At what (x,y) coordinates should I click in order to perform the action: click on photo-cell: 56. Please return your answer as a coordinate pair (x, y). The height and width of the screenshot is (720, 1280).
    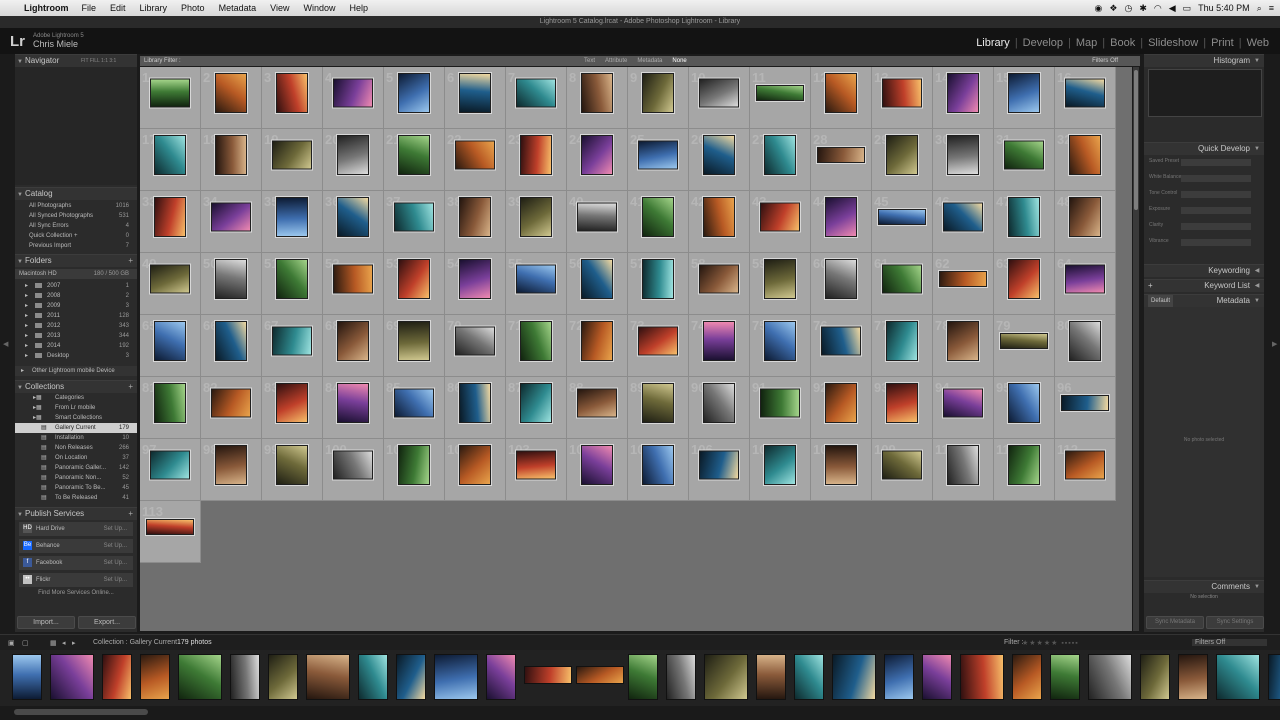
    Looking at the image, I should click on (597, 284).